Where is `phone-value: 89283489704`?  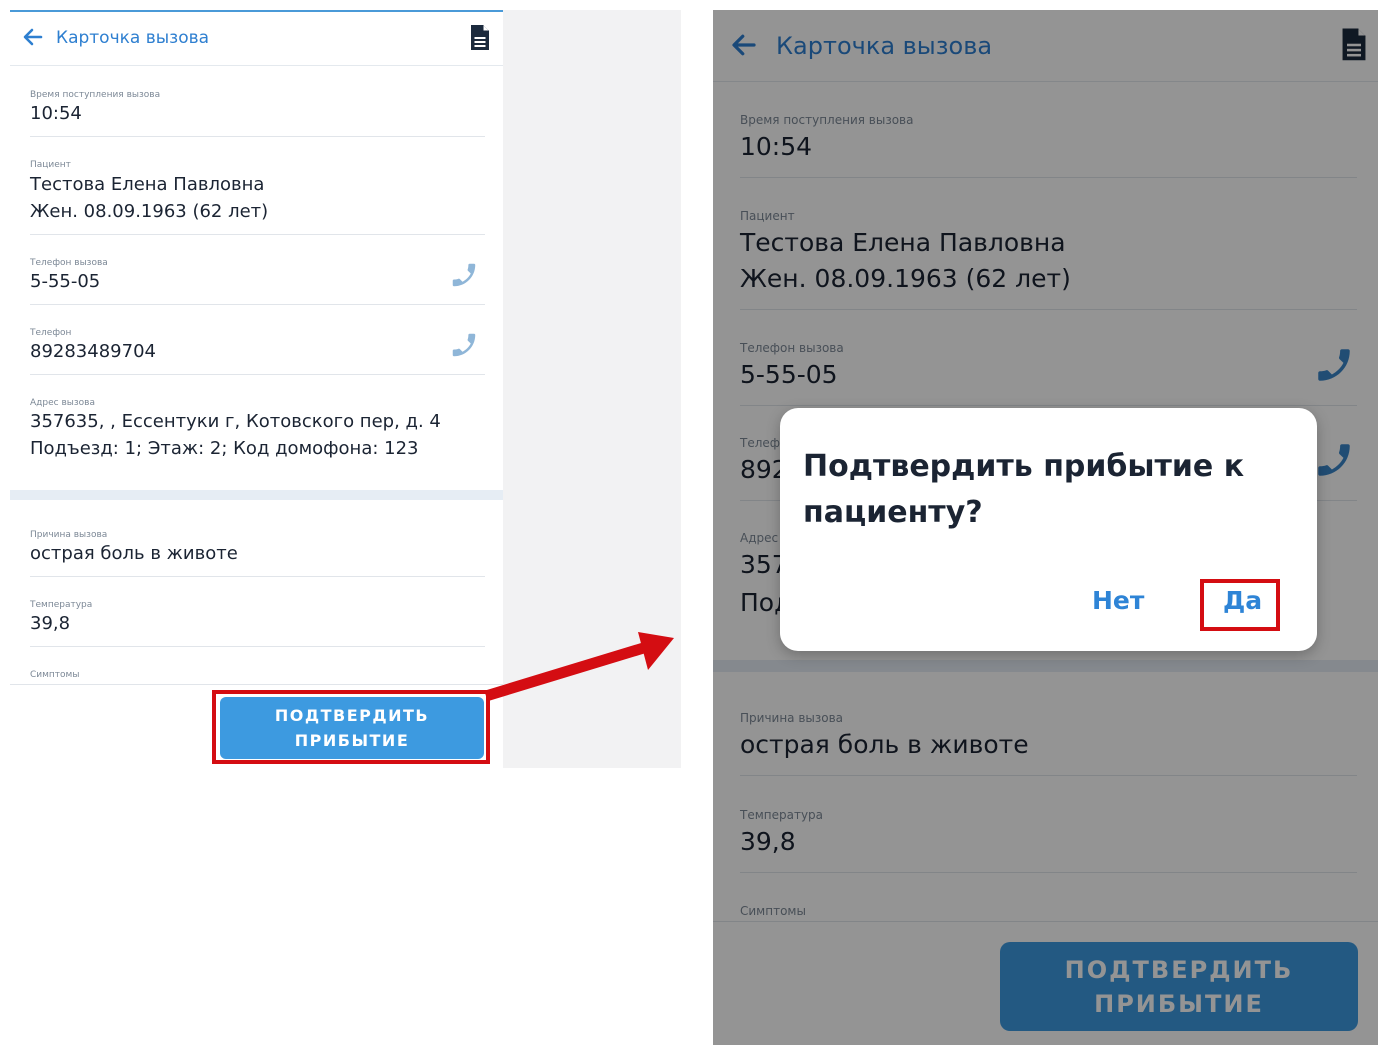 phone-value: 89283489704 is located at coordinates (93, 351).